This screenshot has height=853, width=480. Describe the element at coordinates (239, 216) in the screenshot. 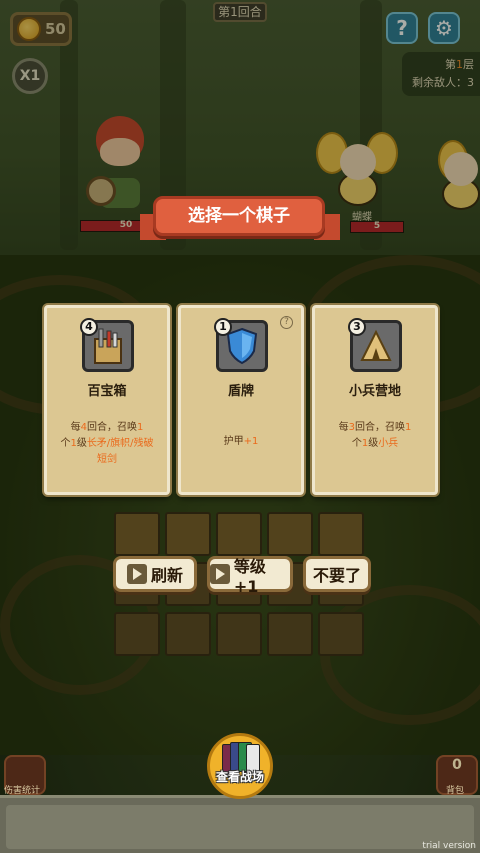

I see `dialog-title: 选择一个棋子` at that location.